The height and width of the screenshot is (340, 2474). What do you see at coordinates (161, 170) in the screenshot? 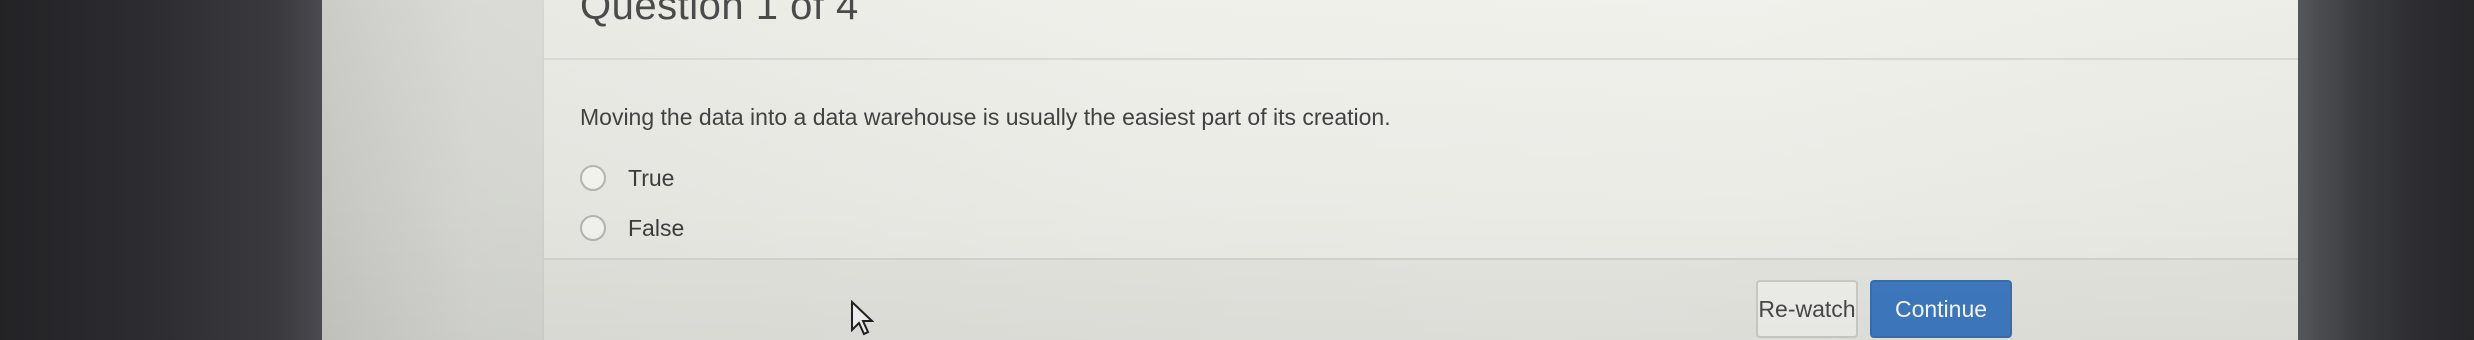
I see `monitor-bezel-left` at bounding box center [161, 170].